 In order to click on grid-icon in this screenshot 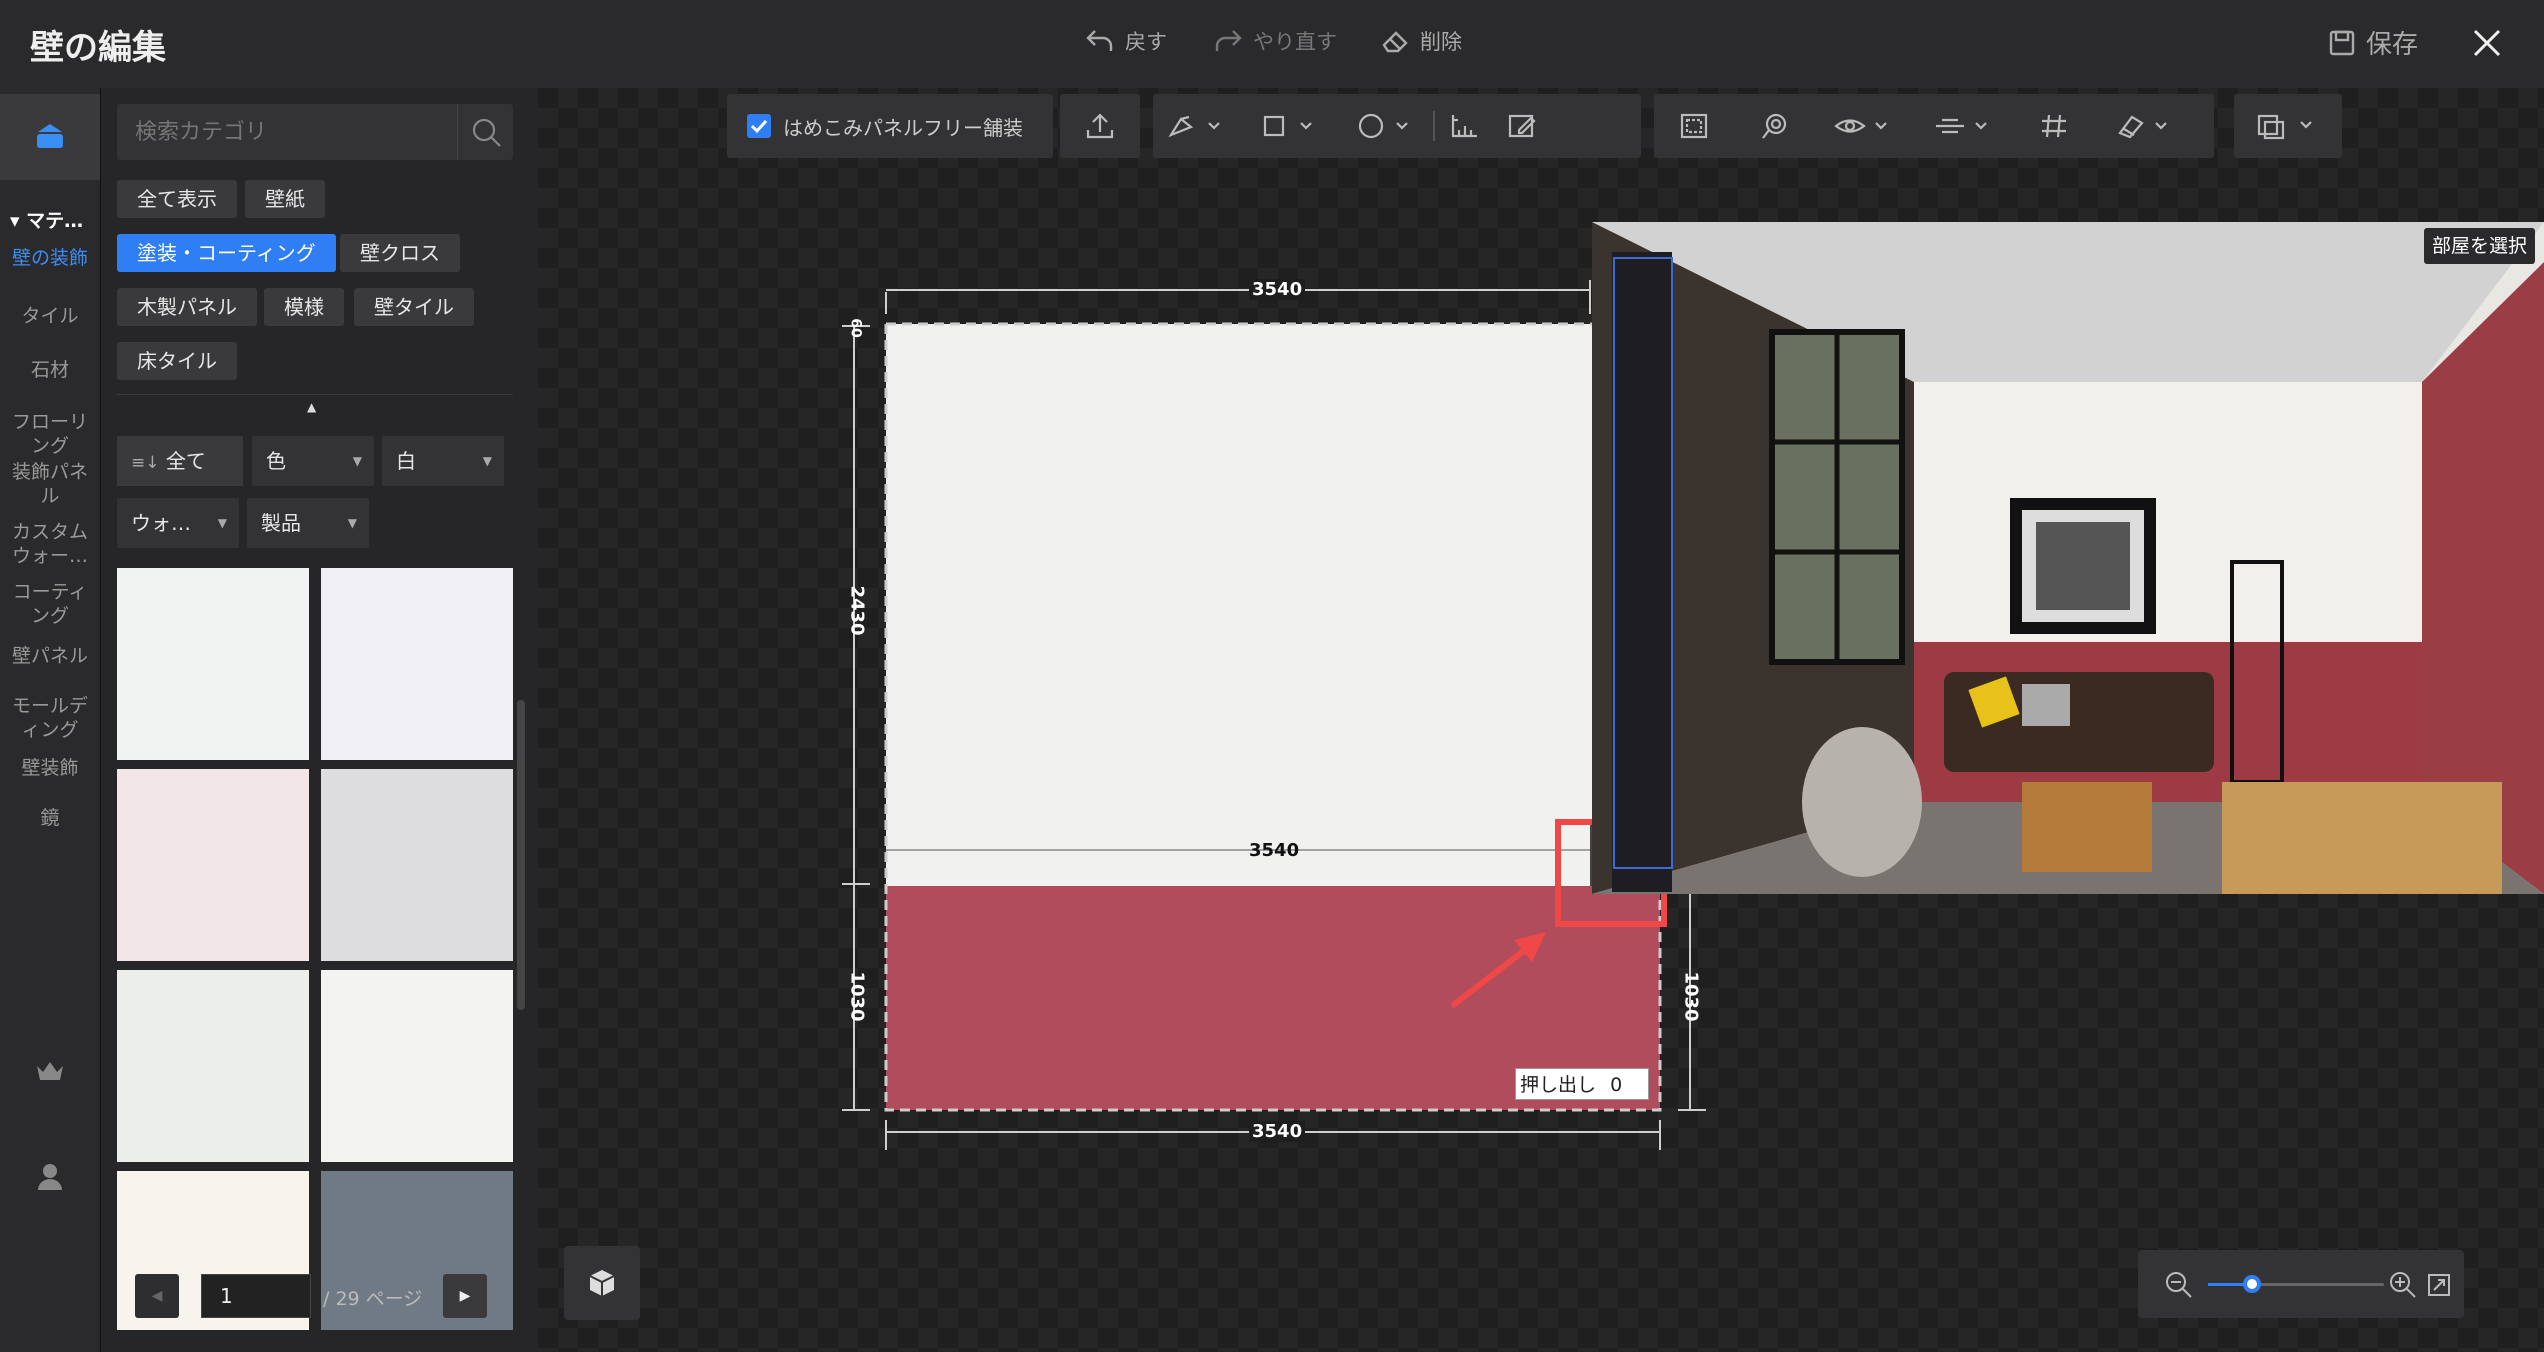, I will do `click(2054, 126)`.